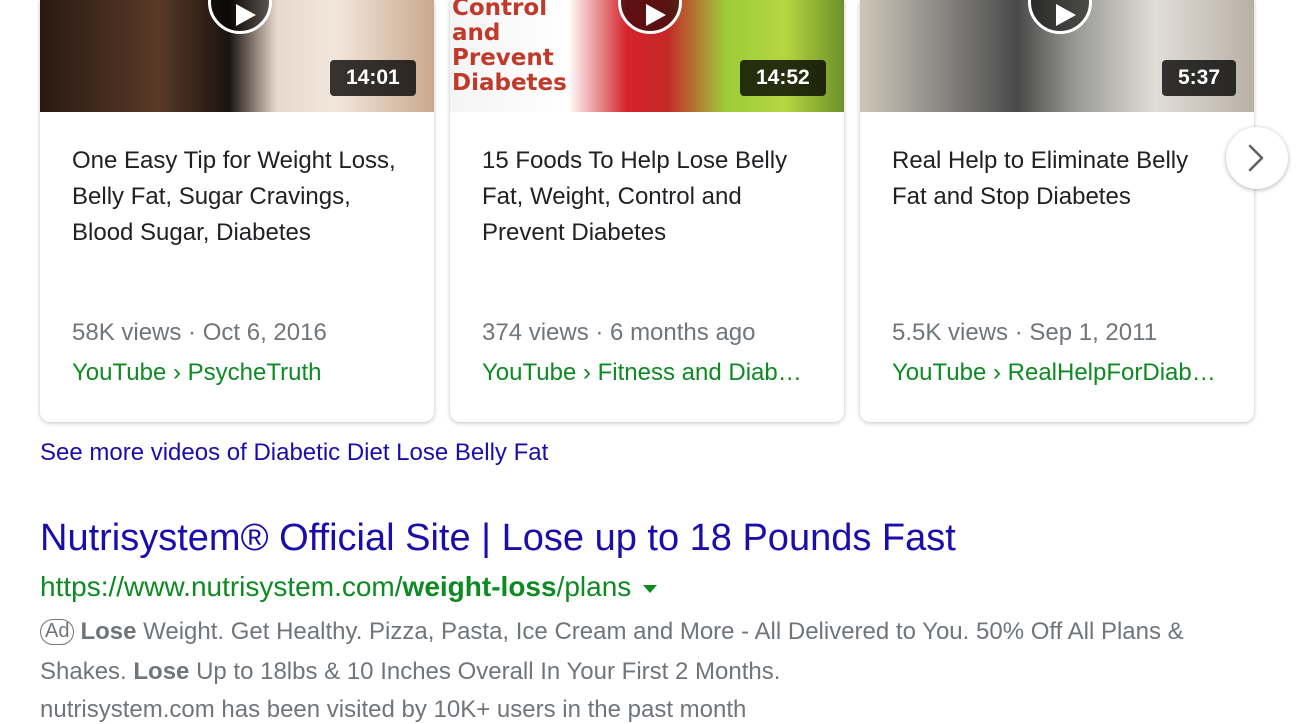  What do you see at coordinates (373, 78) in the screenshot?
I see `video-duration: 14:01` at bounding box center [373, 78].